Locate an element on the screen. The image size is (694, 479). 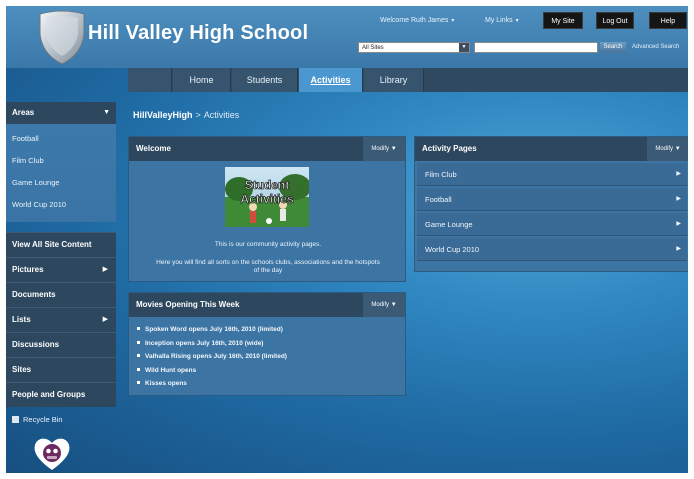
recycle-bin-label: Recycle Bin is located at coordinates (43, 419).